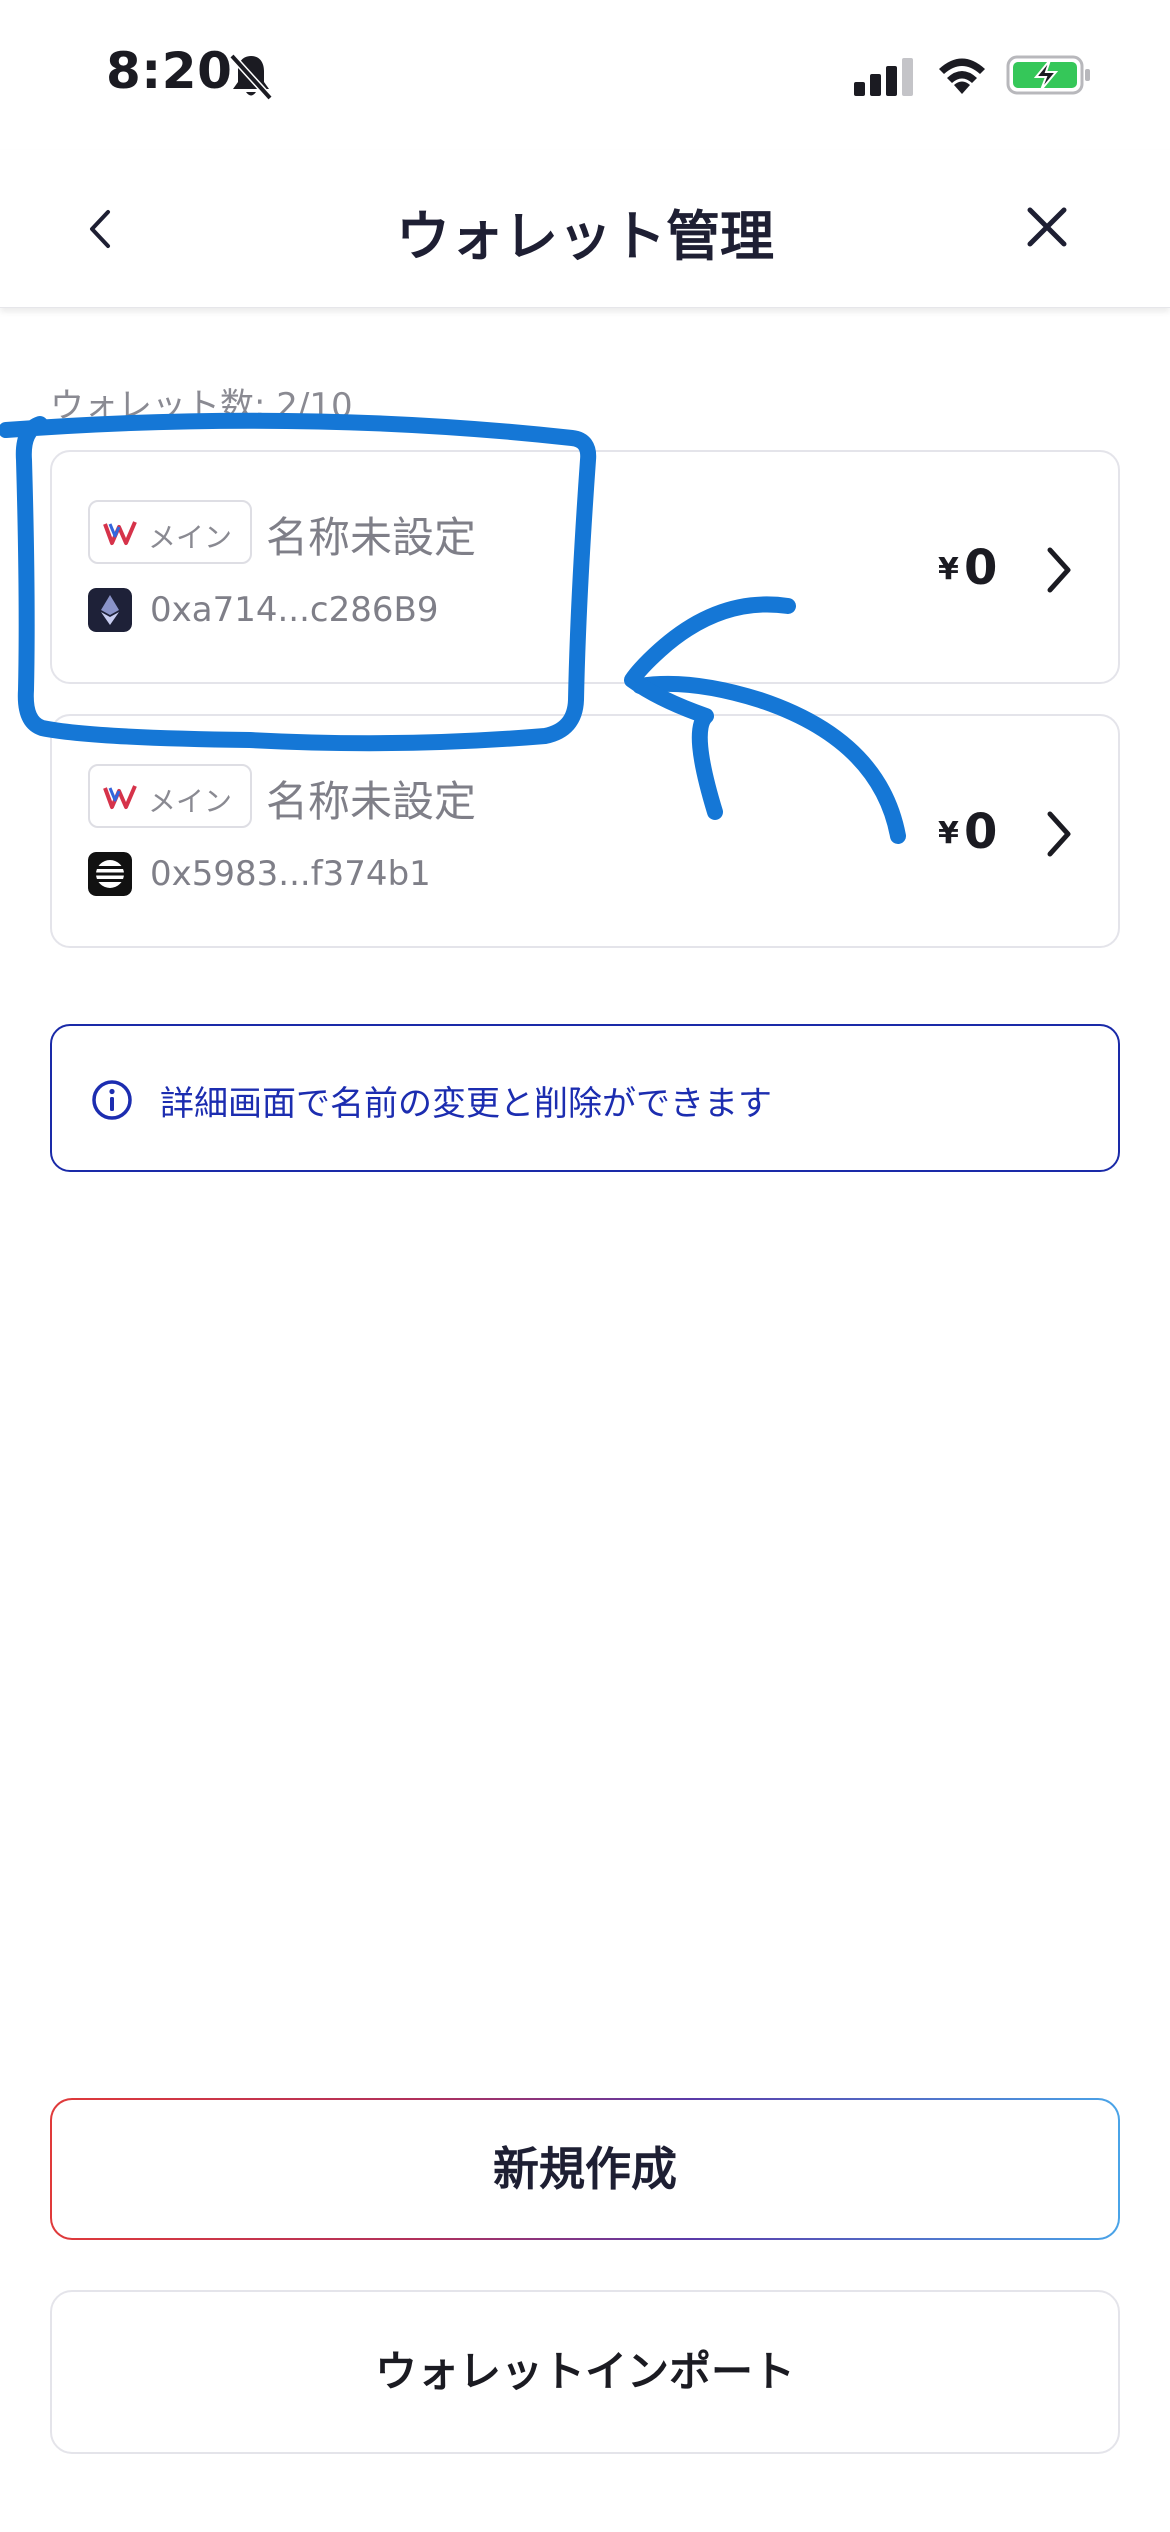 The image size is (1170, 2532). Describe the element at coordinates (585, 236) in the screenshot. I see `page-title: ウォレット管理` at that location.